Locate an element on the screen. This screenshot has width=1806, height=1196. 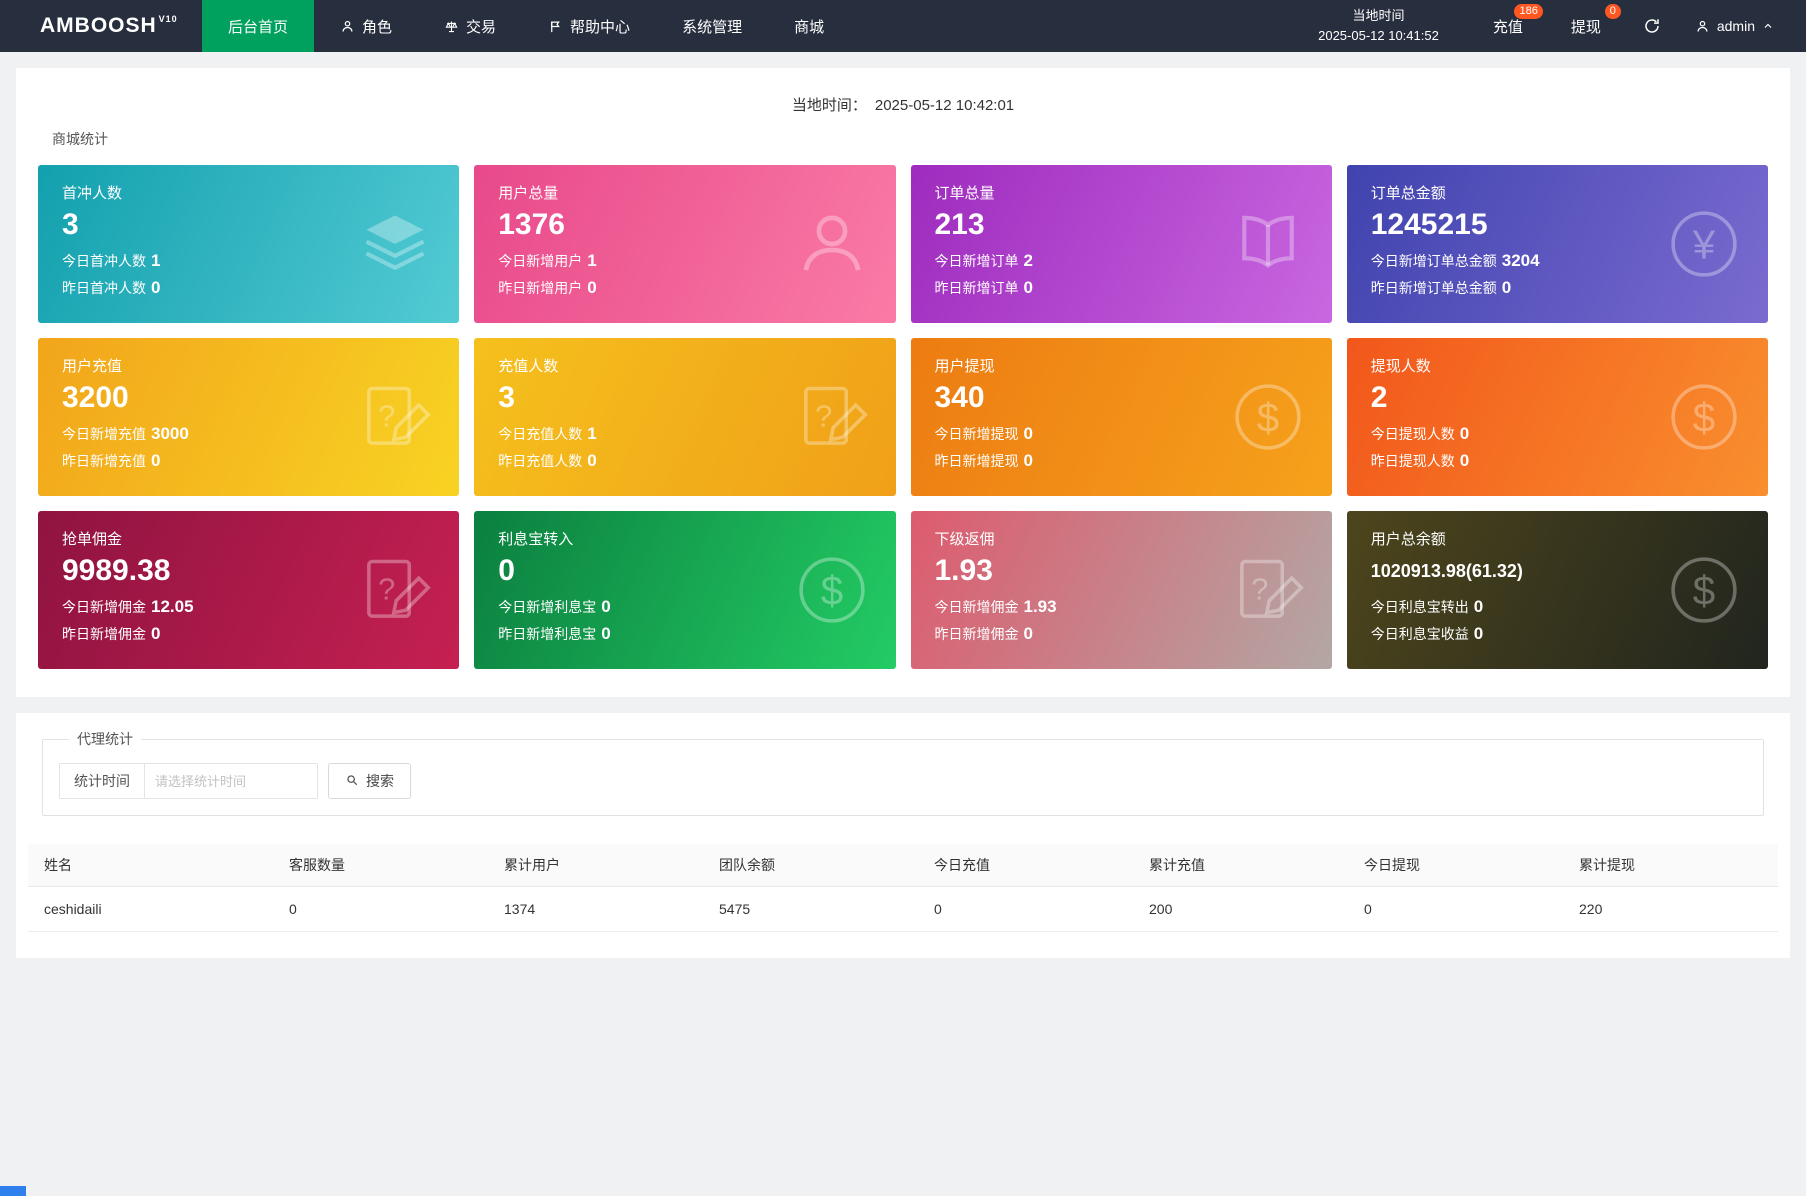
table-cell: 5475 is located at coordinates (810, 909).